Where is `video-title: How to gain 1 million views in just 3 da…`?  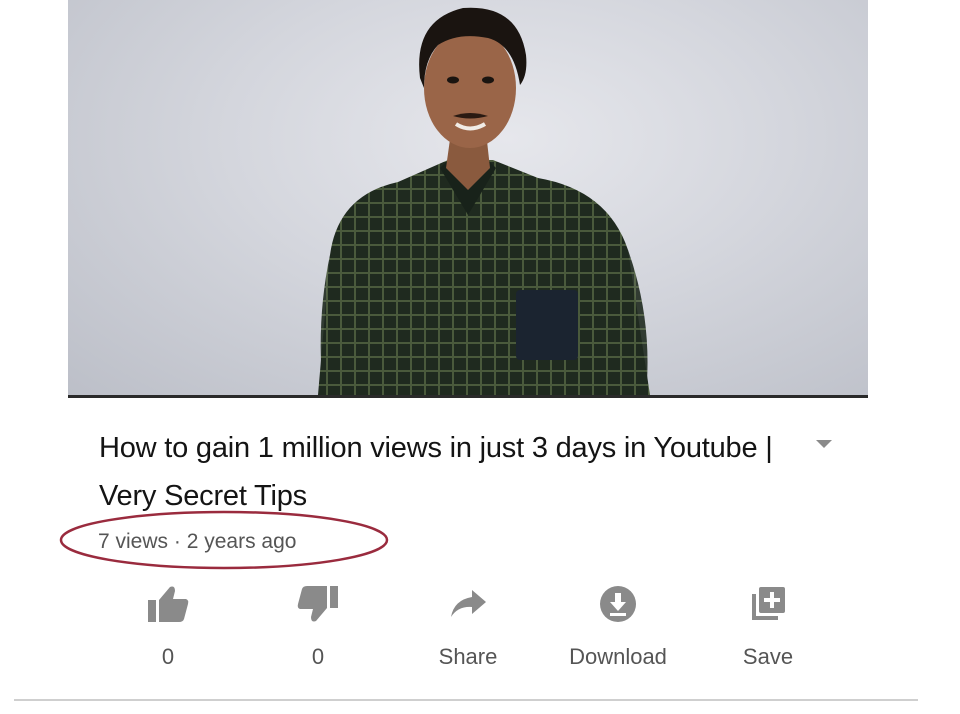
video-title: How to gain 1 million views in just 3 da… is located at coordinates (449, 472).